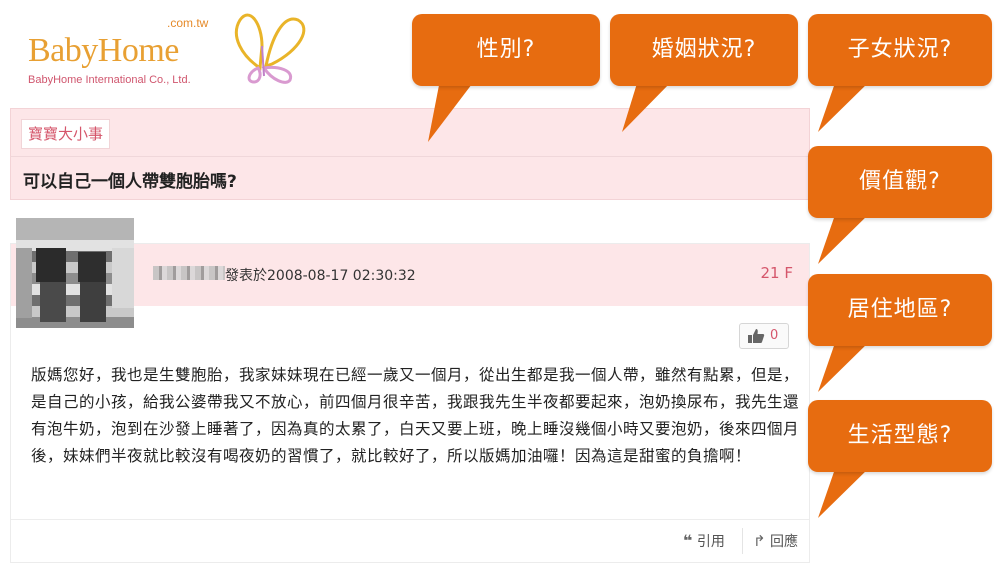 The image size is (998, 573). I want to click on callout-lifestyle: 生活型態?, so click(900, 436).